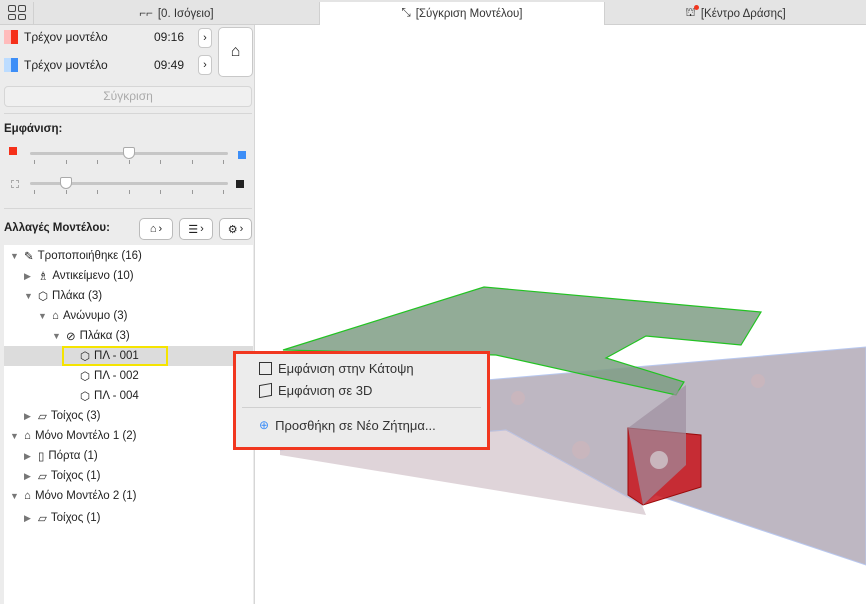 The height and width of the screenshot is (607, 866). Describe the element at coordinates (79, 276) in the screenshot. I see `tree-item: ▶ ♗ Αντικείμενο (10)` at that location.